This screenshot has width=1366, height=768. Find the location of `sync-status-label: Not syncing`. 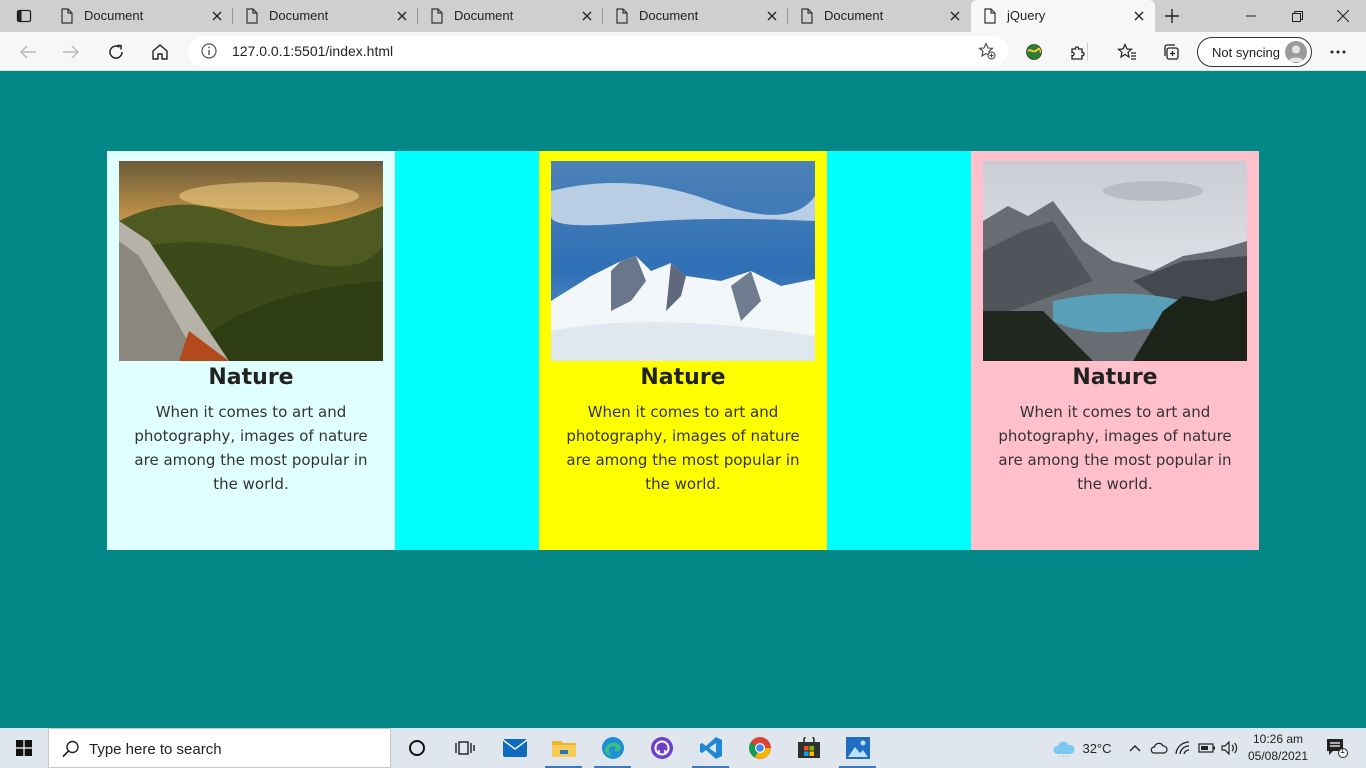

sync-status-label: Not syncing is located at coordinates (1246, 52).